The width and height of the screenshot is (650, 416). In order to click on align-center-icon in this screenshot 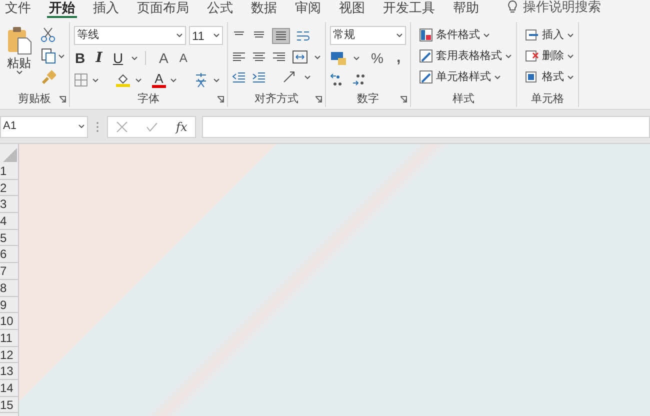, I will do `click(259, 57)`.